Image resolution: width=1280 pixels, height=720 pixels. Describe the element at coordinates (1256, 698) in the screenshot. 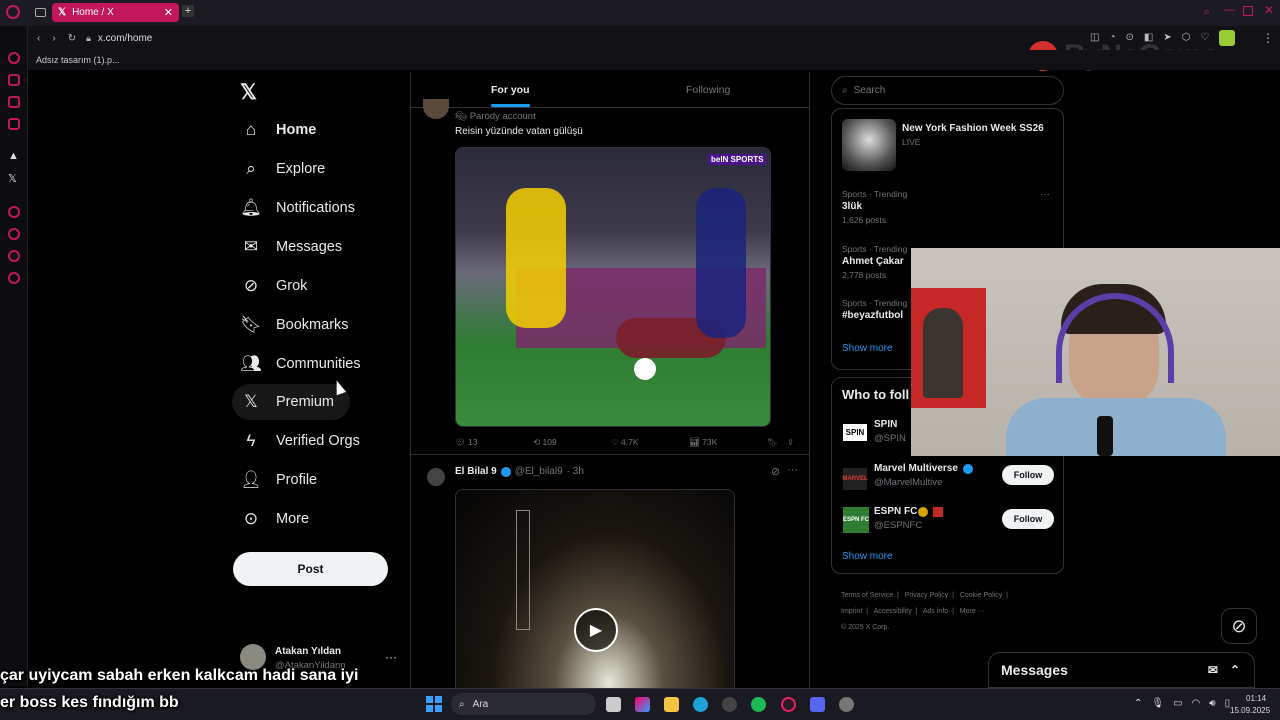

I see `clock-time: 01:14` at that location.